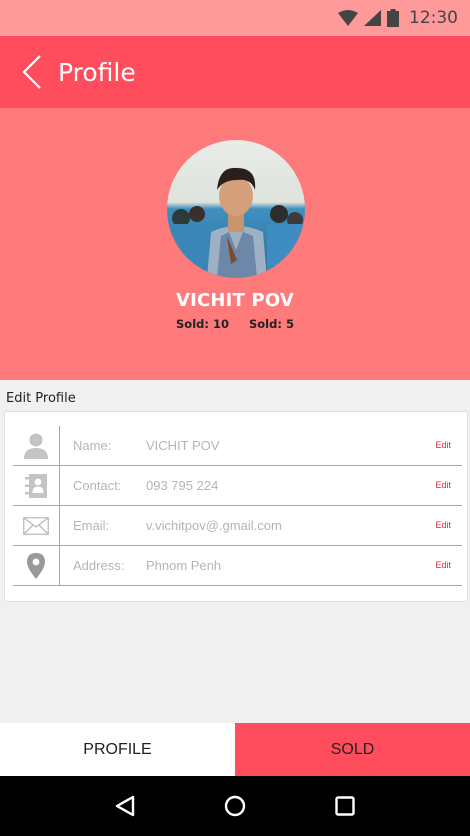  Describe the element at coordinates (352, 749) in the screenshot. I see `tab-sold: SOLD` at that location.